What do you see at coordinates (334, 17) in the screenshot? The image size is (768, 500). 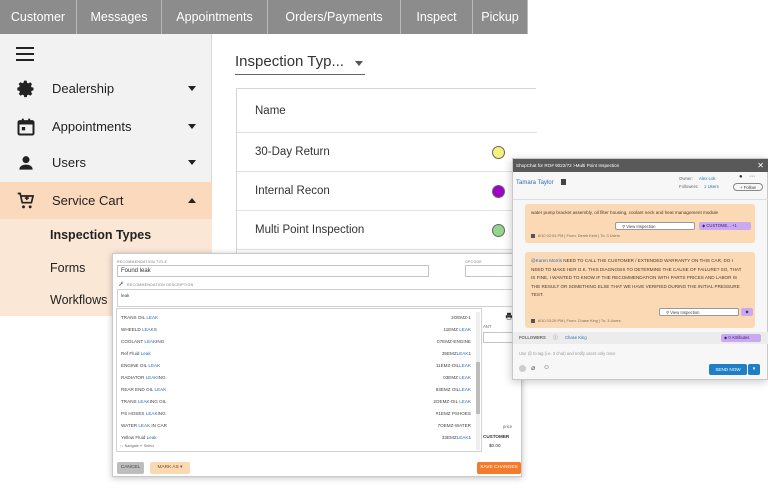 I see `tab-orders-payments: Orders/Payments` at bounding box center [334, 17].